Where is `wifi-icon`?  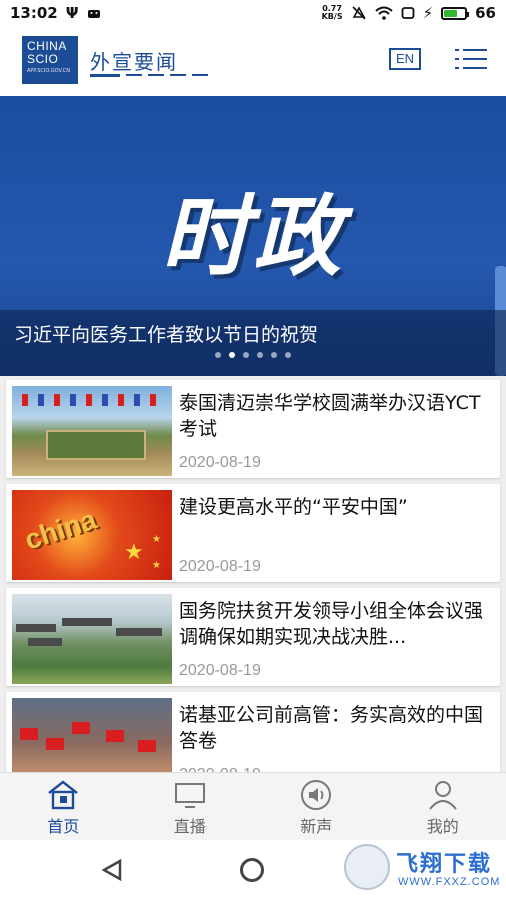
wifi-icon is located at coordinates (383, 13).